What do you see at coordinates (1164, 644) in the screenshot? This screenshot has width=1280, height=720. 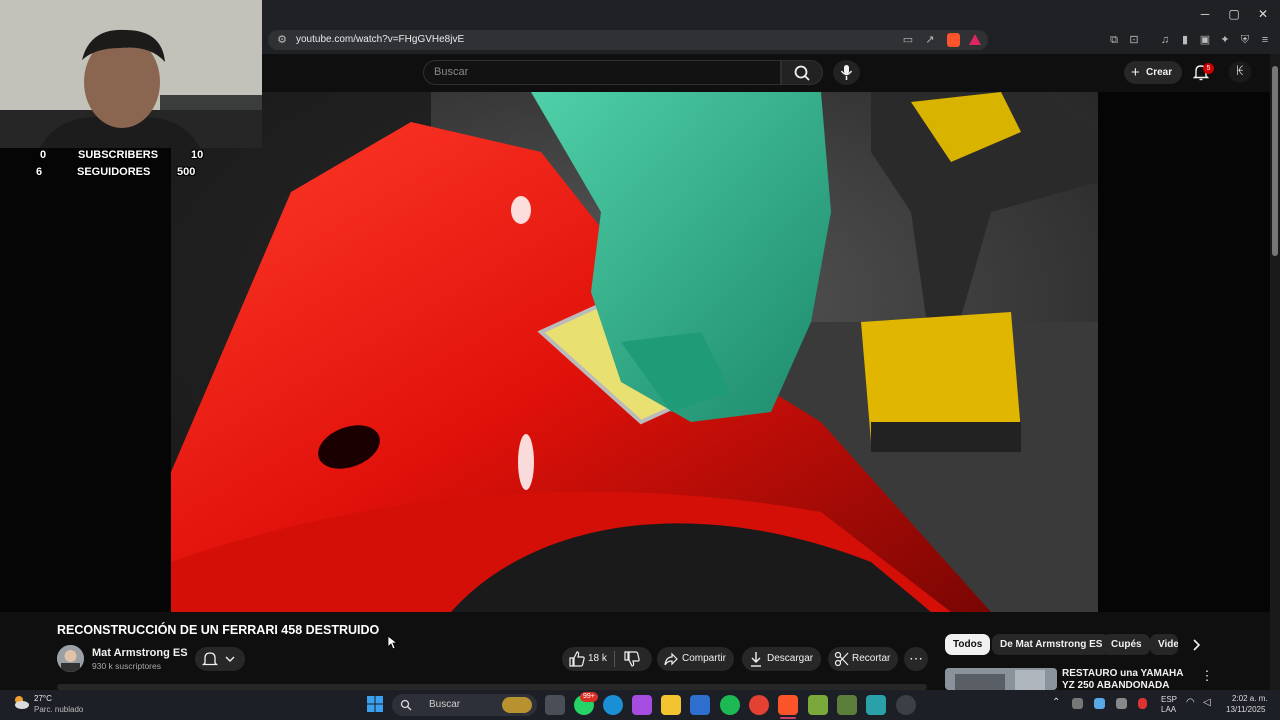 I see `chip-videos: Vide` at bounding box center [1164, 644].